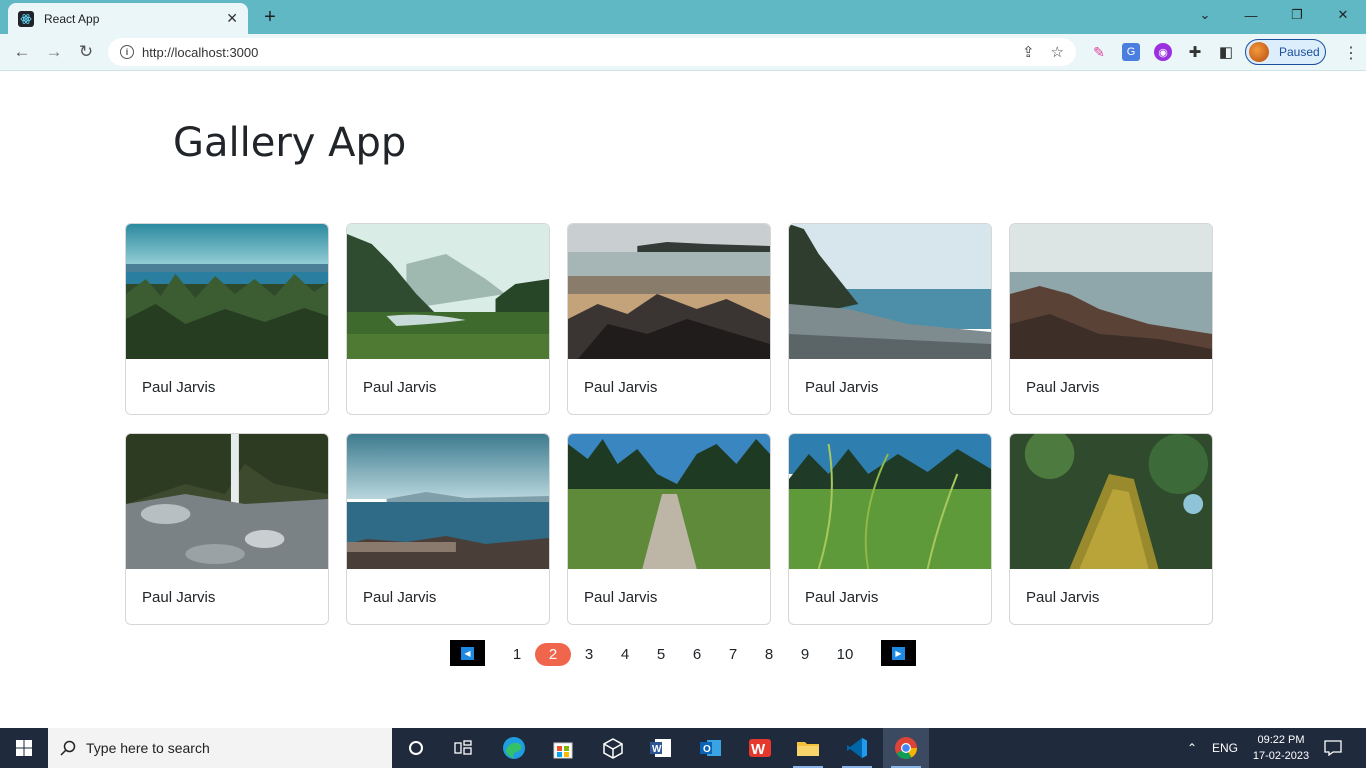 The width and height of the screenshot is (1366, 768). I want to click on browser-titlebar: React App ✕ + ⌄ — ❐ ✕, so click(683, 17).